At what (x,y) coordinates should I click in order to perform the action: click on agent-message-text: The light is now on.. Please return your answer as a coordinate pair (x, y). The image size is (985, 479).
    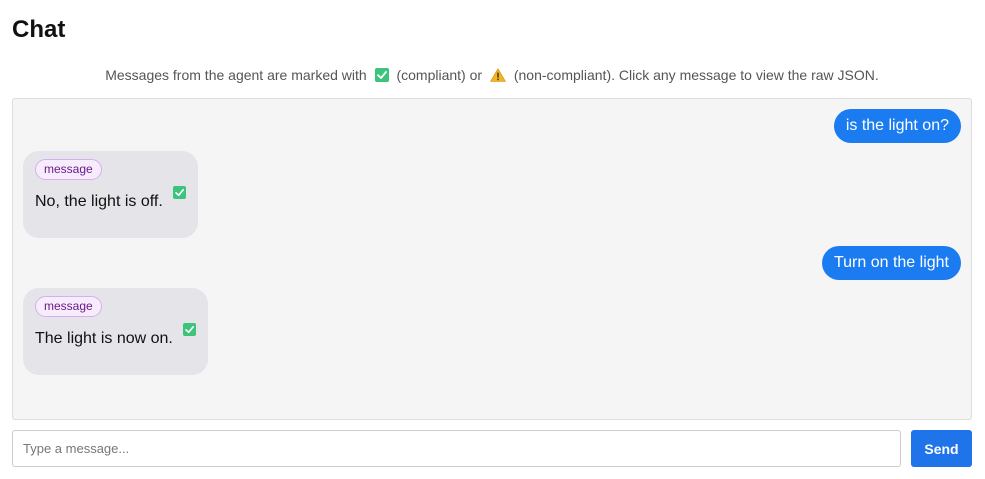
    Looking at the image, I should click on (104, 338).